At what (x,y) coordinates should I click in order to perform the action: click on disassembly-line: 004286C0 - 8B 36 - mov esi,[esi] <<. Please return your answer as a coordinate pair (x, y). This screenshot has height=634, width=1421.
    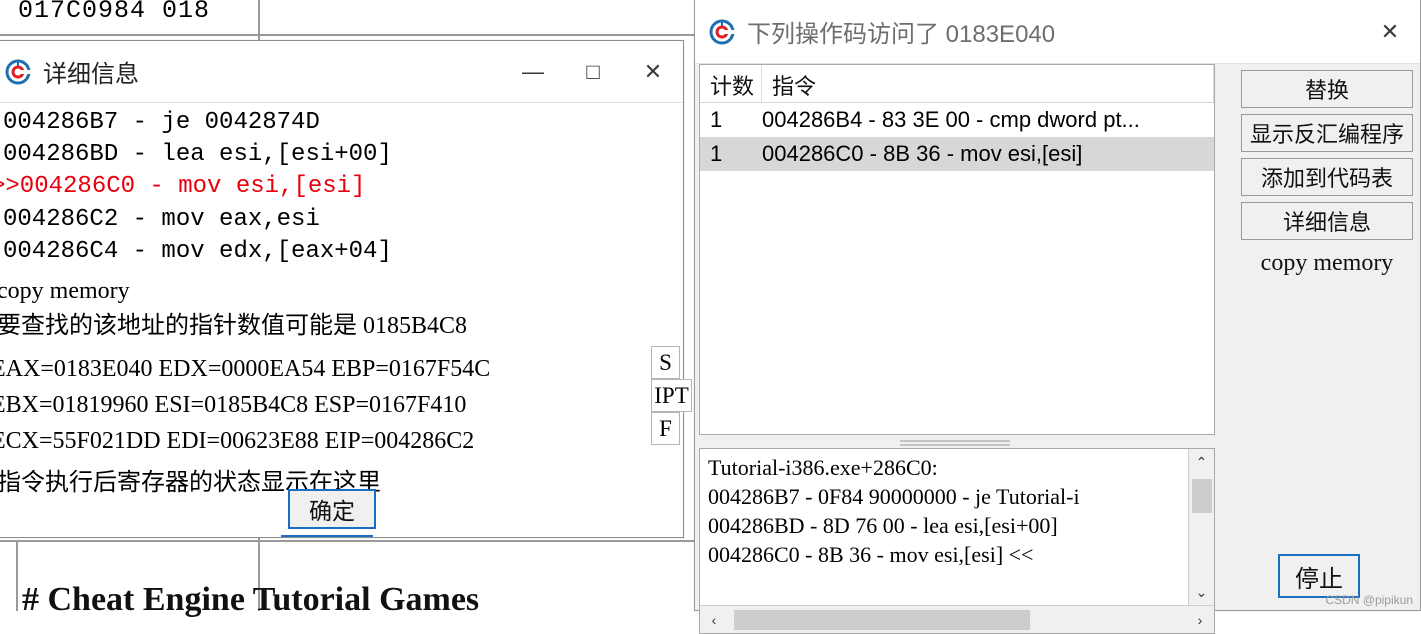
    Looking at the image, I should click on (871, 555).